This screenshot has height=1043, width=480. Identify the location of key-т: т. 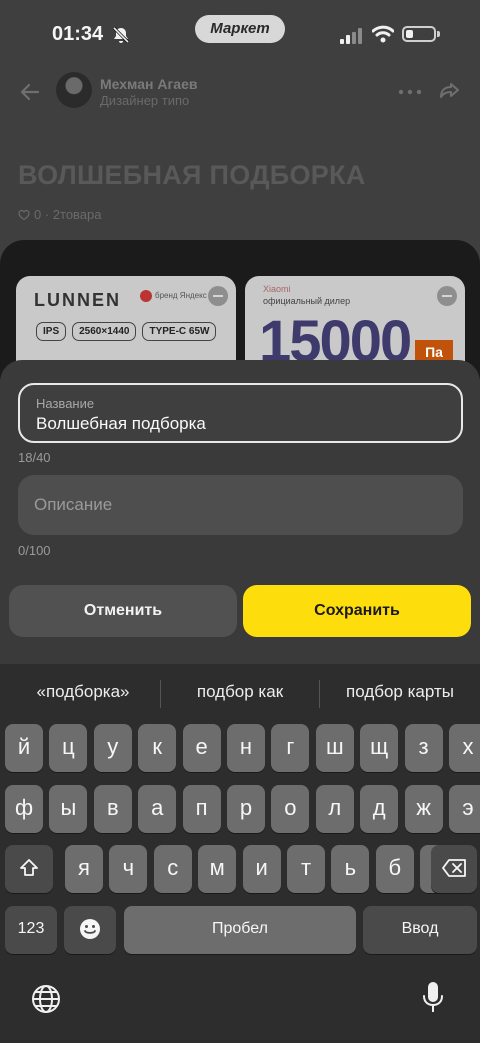
(306, 869).